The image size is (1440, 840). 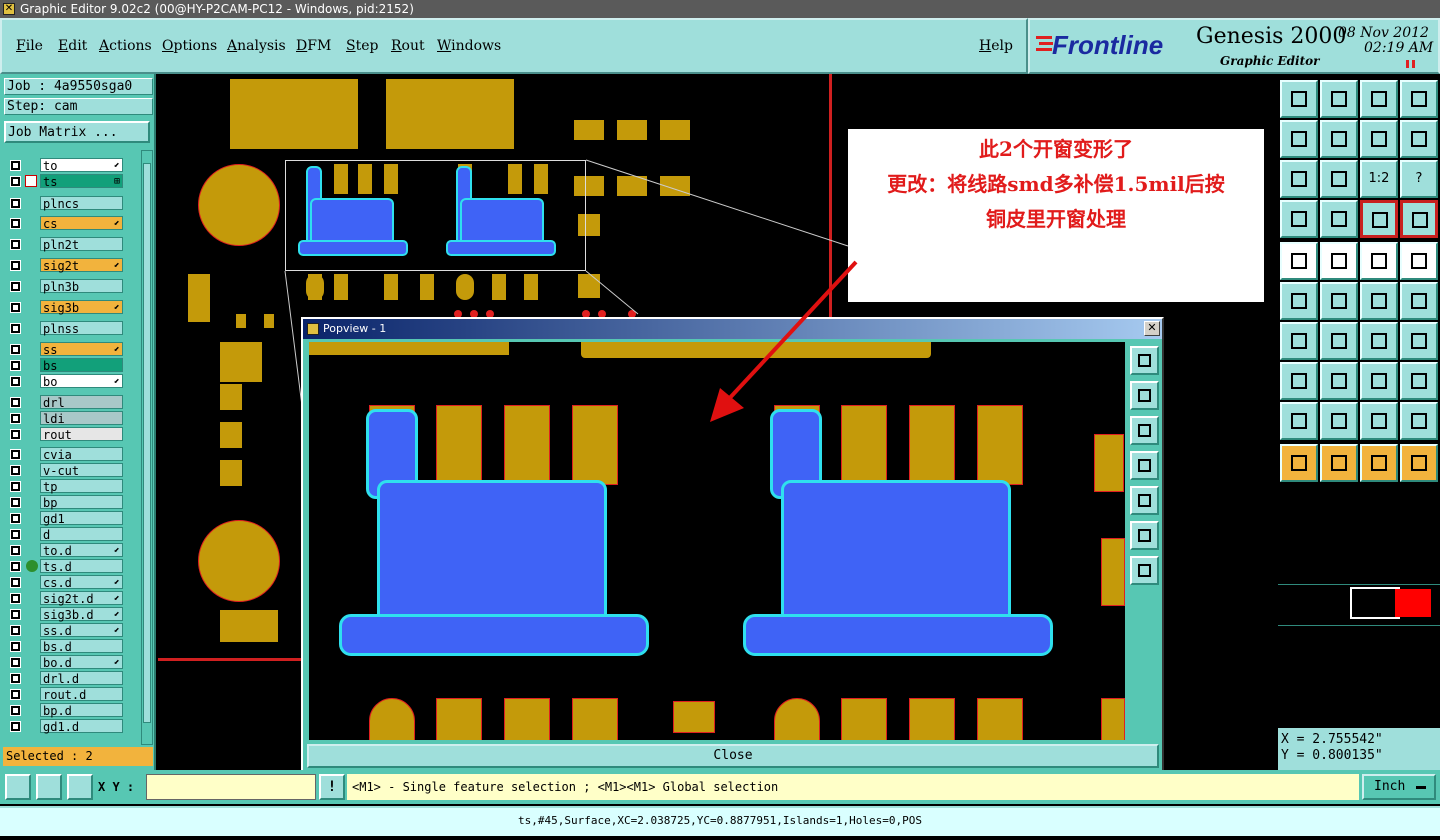 I want to click on delete-icon, so click(x=1339, y=301).